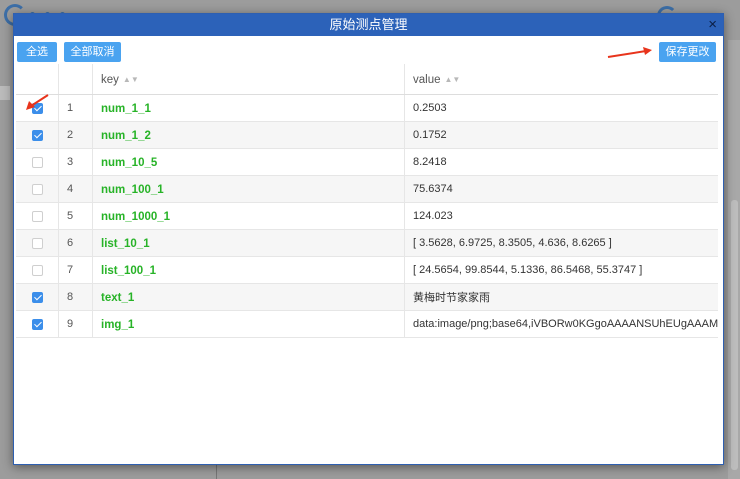 This screenshot has height=479, width=740. What do you see at coordinates (248, 243) in the screenshot?
I see `row-key-cell: list_10_1` at bounding box center [248, 243].